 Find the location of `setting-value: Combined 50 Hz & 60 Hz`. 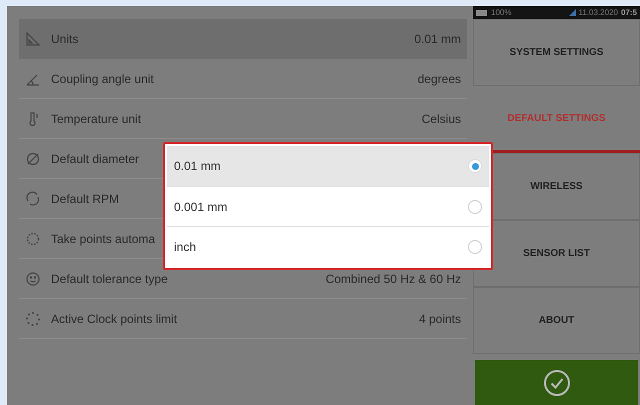

setting-value: Combined 50 Hz & 60 Hz is located at coordinates (393, 279).